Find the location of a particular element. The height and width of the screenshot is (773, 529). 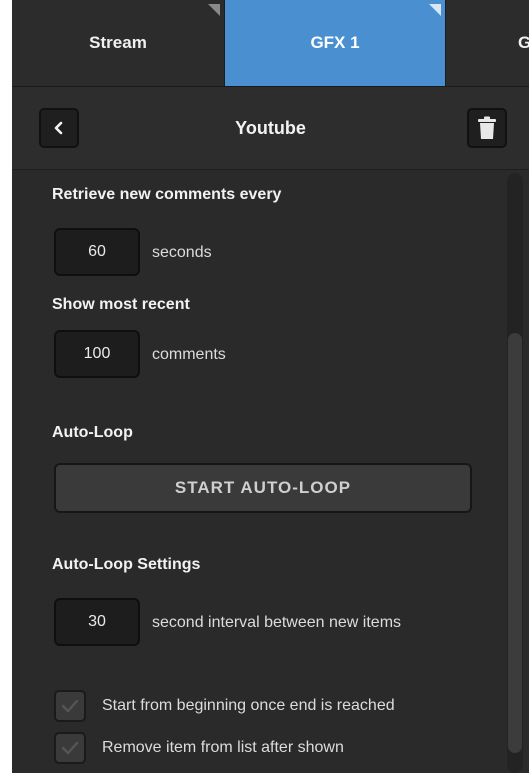

remove-after-shown-checkbox is located at coordinates (70, 748).